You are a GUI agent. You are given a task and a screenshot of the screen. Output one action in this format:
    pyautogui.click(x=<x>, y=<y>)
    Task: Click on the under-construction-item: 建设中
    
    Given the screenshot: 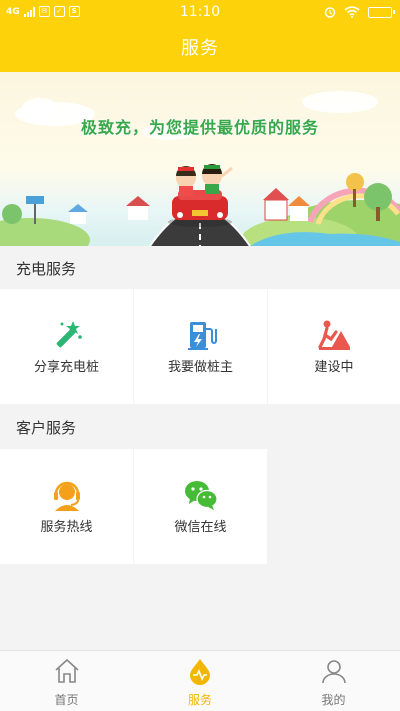 What is the action you would take?
    pyautogui.click(x=334, y=346)
    